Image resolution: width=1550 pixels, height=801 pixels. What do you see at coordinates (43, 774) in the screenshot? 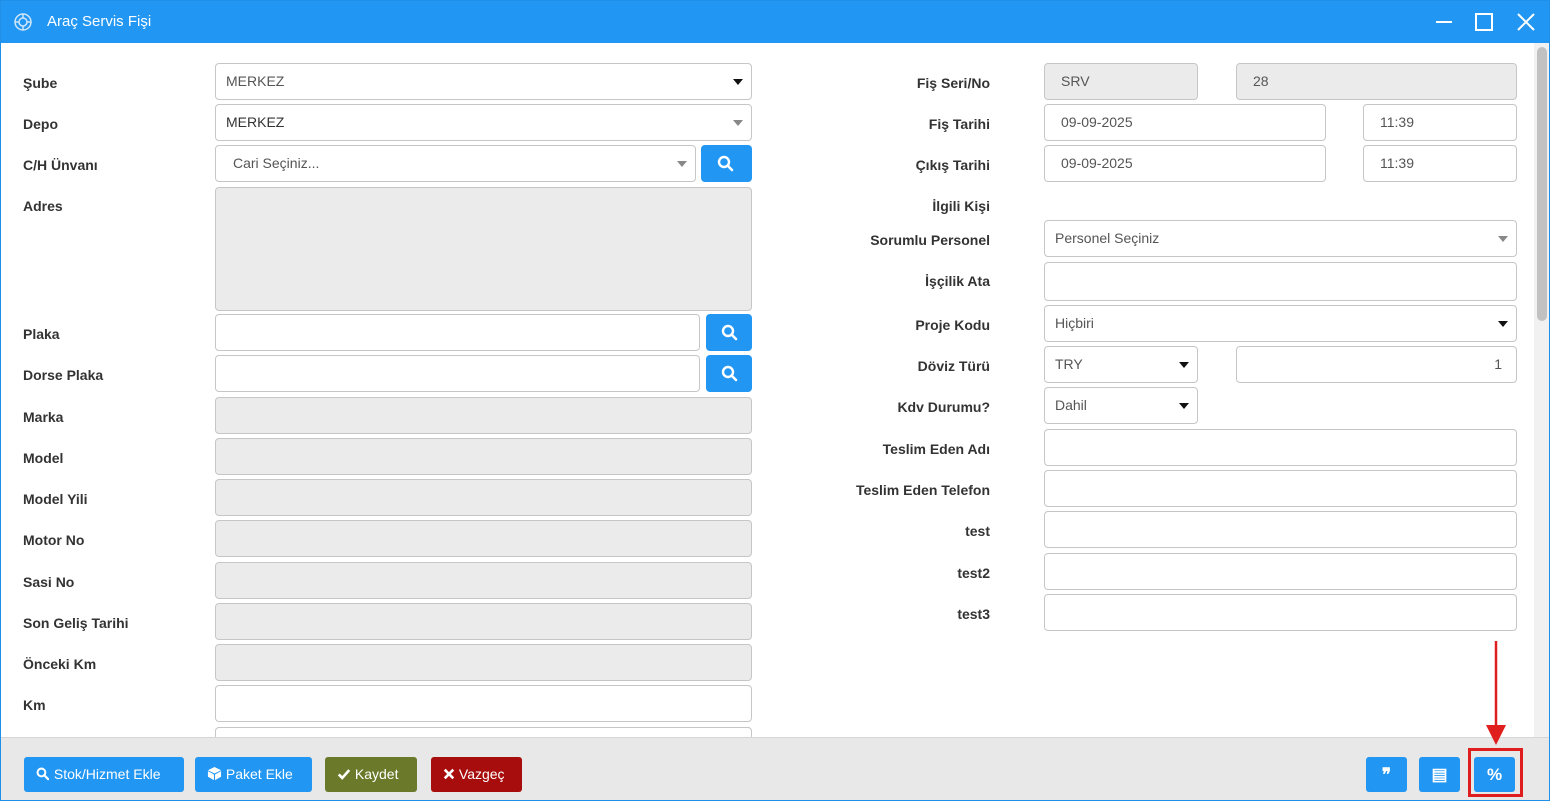
I see `search-icon` at bounding box center [43, 774].